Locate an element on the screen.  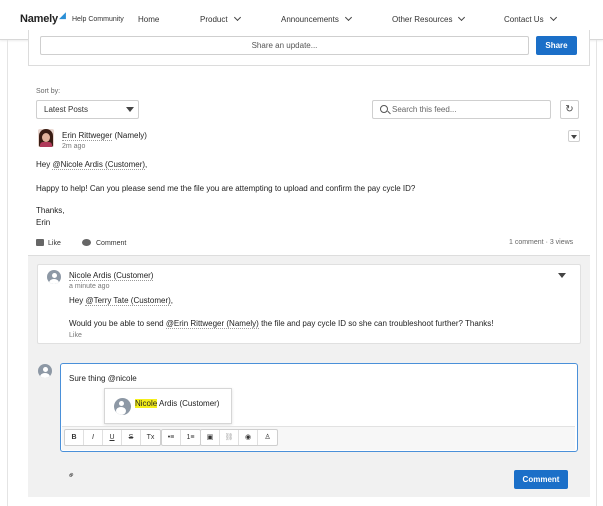
nav-other-resources: Other Resources is located at coordinates (429, 18).